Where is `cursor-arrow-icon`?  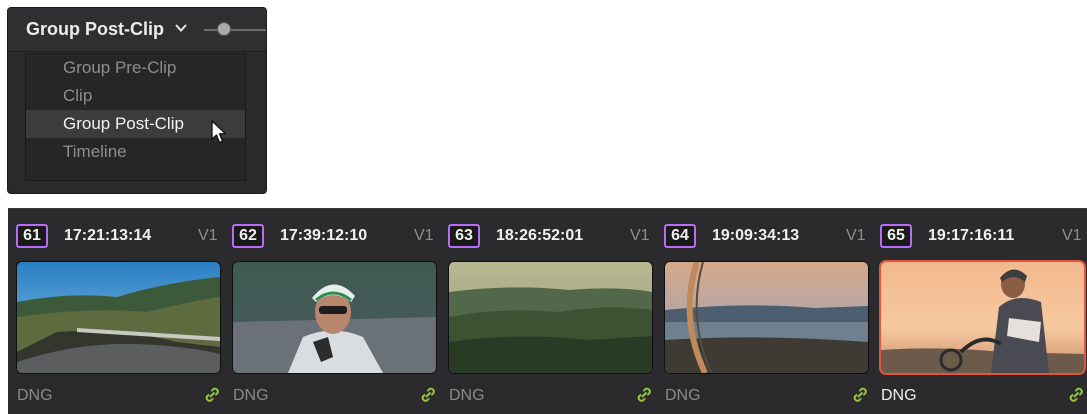
cursor-arrow-icon is located at coordinates (219, 132).